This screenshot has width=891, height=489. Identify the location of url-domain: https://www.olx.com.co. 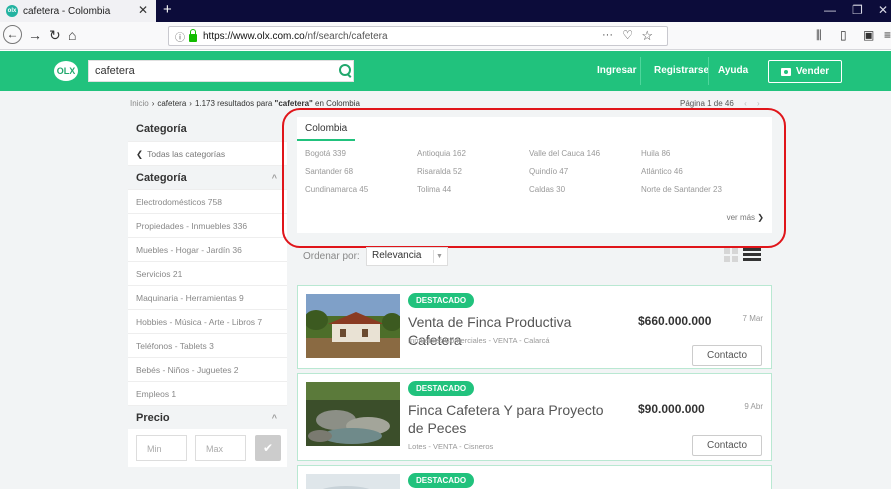
(254, 36).